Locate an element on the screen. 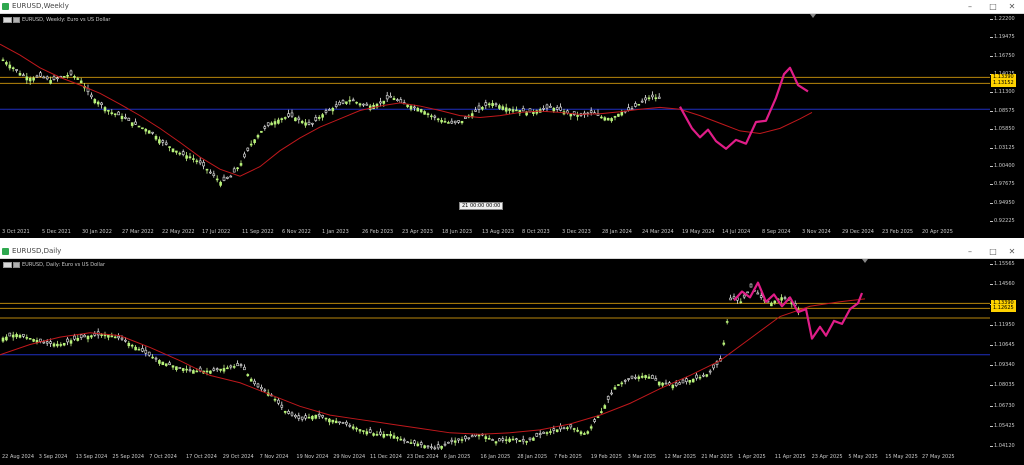 This screenshot has width=1024, height=465. title-bar: EURUSD,Weekly – □ ✕ is located at coordinates (512, 7).